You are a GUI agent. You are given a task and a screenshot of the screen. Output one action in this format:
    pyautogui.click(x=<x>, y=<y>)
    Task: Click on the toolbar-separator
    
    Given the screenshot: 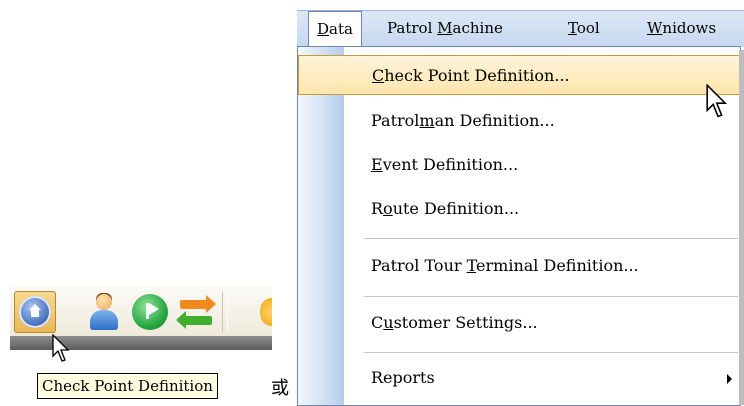 What is the action you would take?
    pyautogui.click(x=225, y=312)
    